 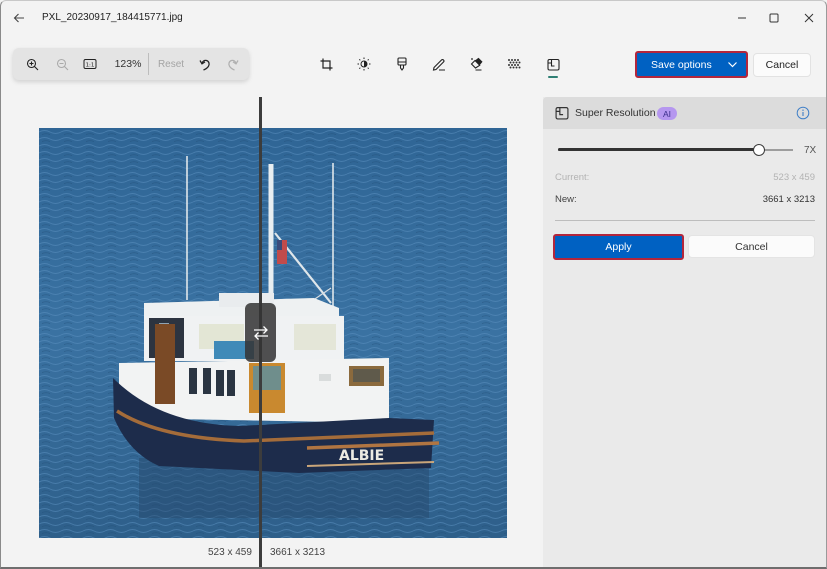 I want to click on chevron-down-icon, so click(x=732, y=64).